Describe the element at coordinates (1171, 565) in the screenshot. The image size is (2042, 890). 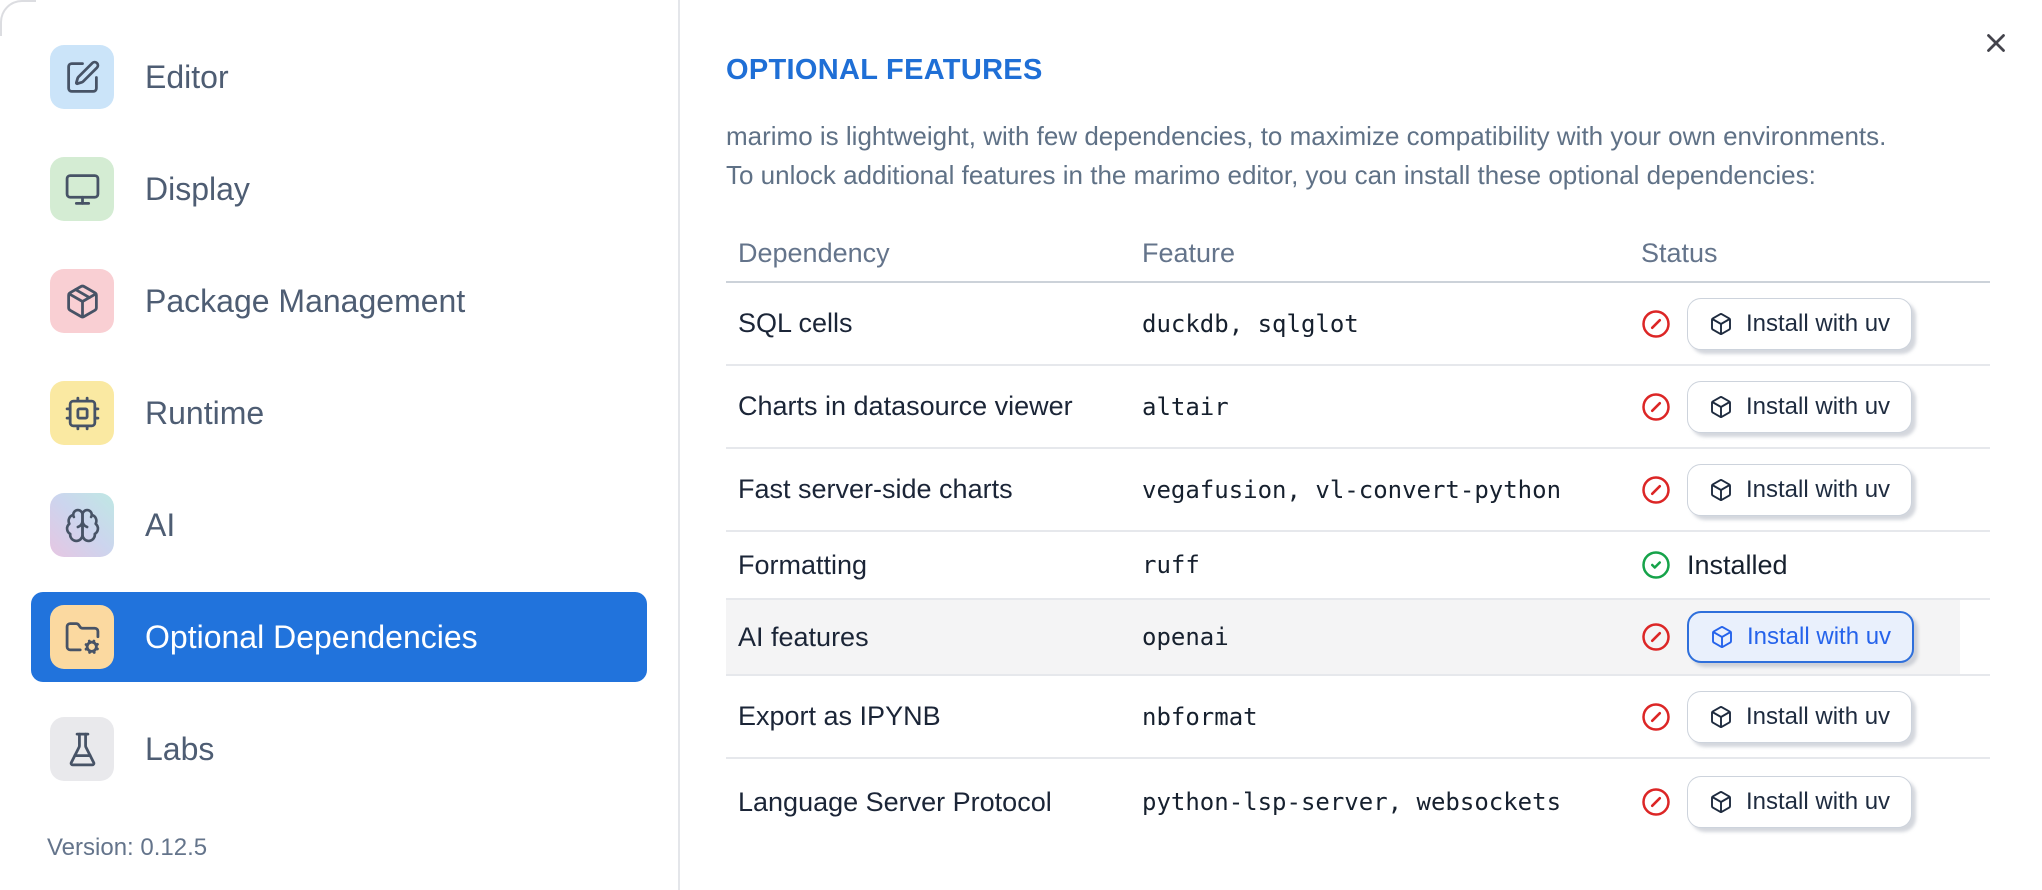
I see `feature-cell: ruff` at that location.